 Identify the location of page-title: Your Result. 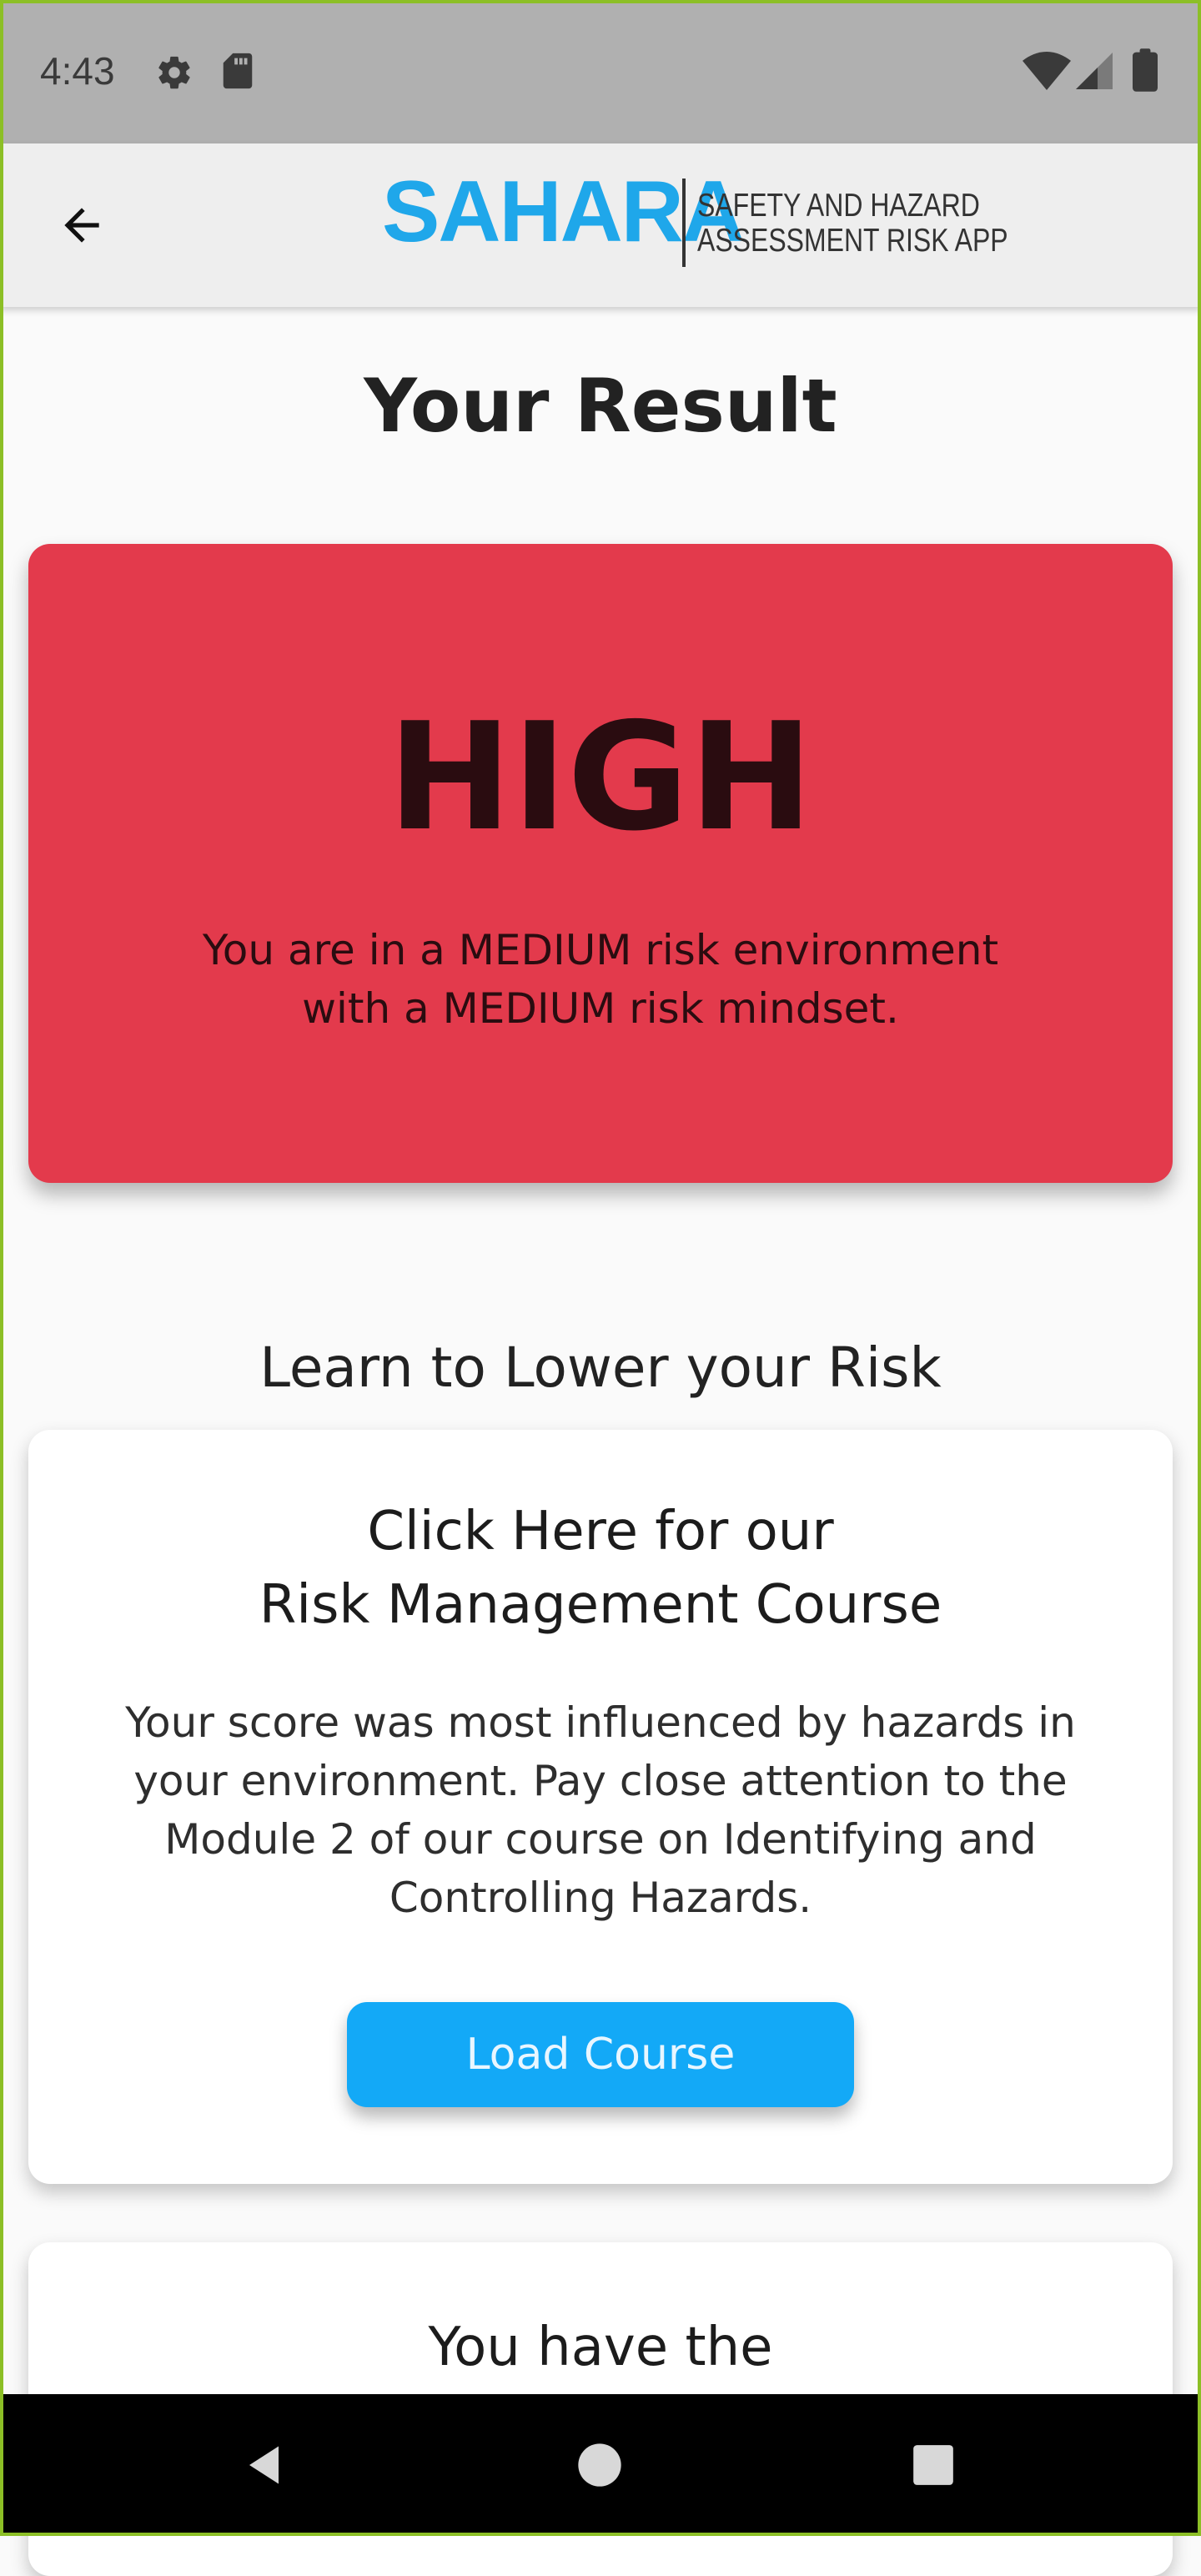
(601, 406).